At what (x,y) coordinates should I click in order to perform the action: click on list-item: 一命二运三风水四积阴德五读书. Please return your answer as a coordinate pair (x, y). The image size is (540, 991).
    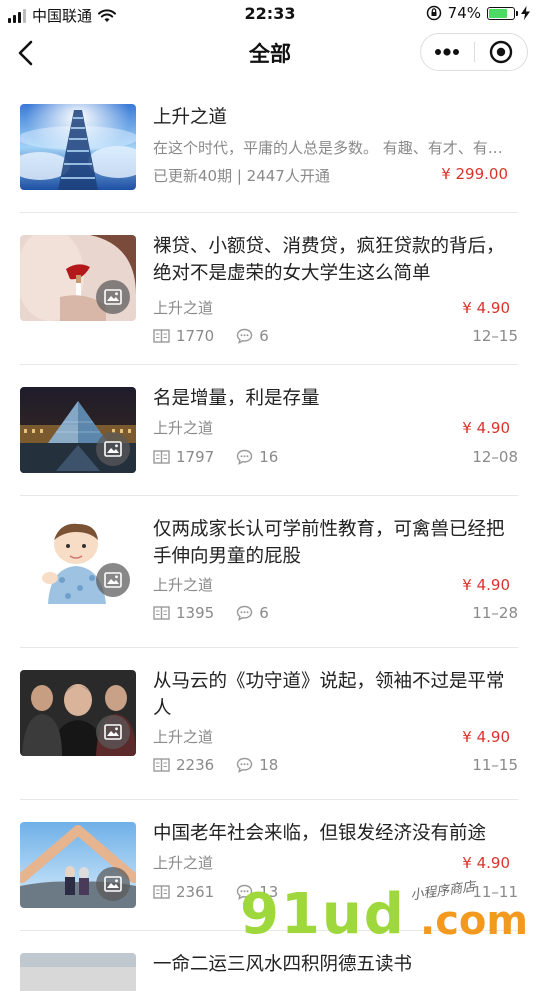
    Looking at the image, I should click on (269, 961).